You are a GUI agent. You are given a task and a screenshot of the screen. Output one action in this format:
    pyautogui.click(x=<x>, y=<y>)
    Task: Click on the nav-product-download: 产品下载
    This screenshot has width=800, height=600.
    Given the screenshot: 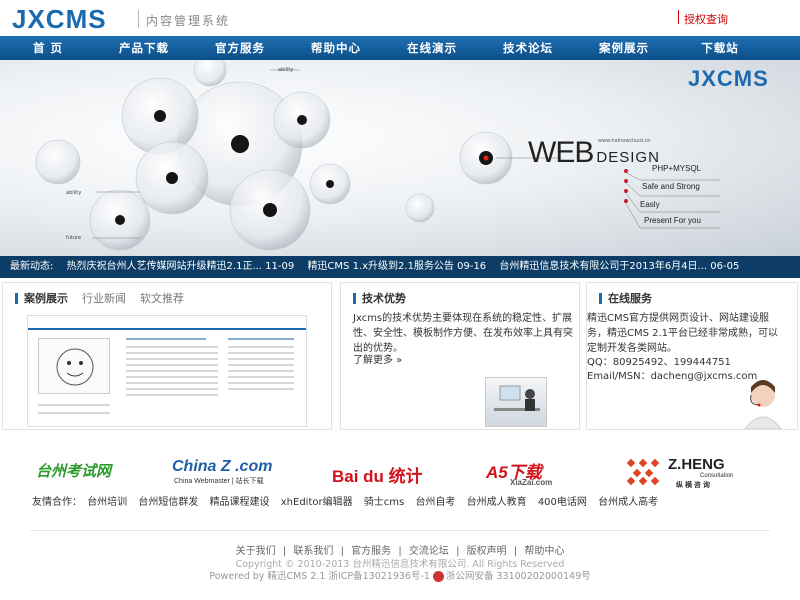 What is the action you would take?
    pyautogui.click(x=144, y=48)
    